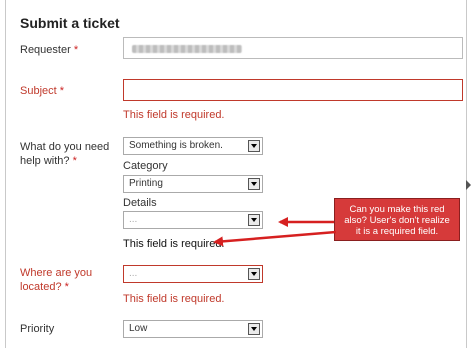  I want to click on cursor-icon, so click(468, 185).